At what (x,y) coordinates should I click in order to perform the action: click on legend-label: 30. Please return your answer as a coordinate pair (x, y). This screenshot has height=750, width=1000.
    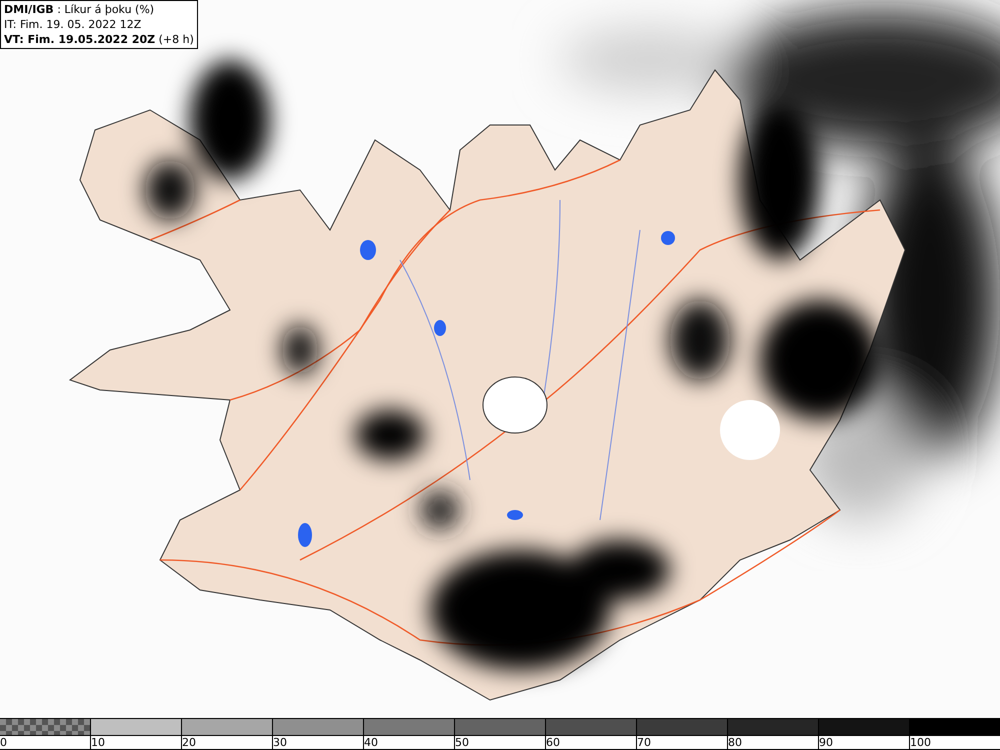
    Looking at the image, I should click on (280, 742).